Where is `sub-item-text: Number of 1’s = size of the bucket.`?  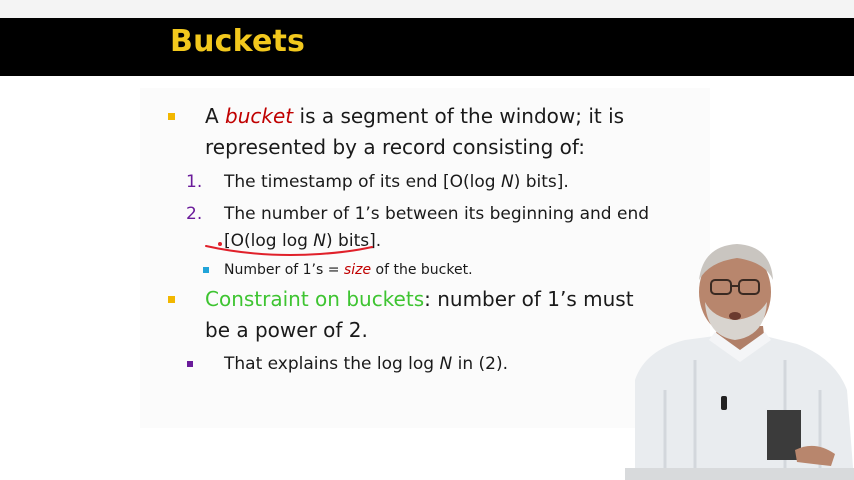 sub-item-text: Number of 1’s = size of the bucket. is located at coordinates (348, 270).